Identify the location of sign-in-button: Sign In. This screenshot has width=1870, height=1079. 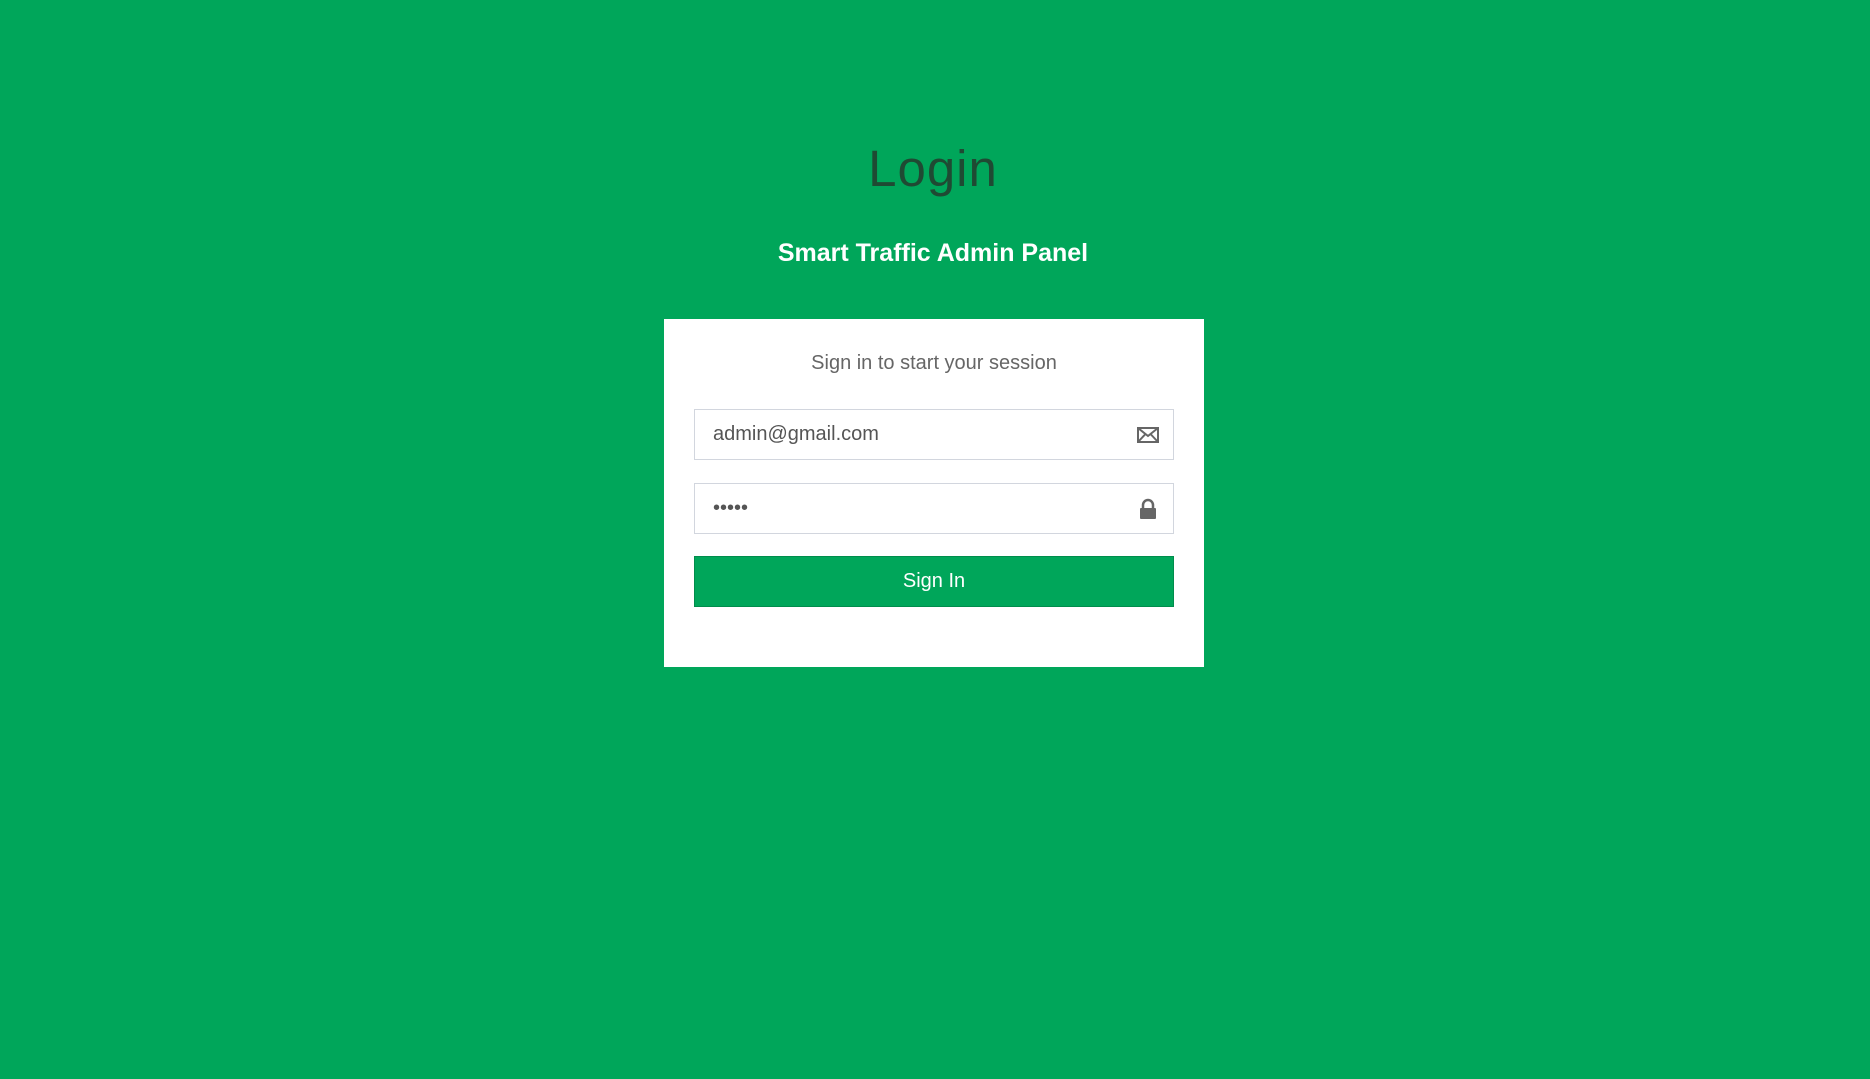
(934, 581).